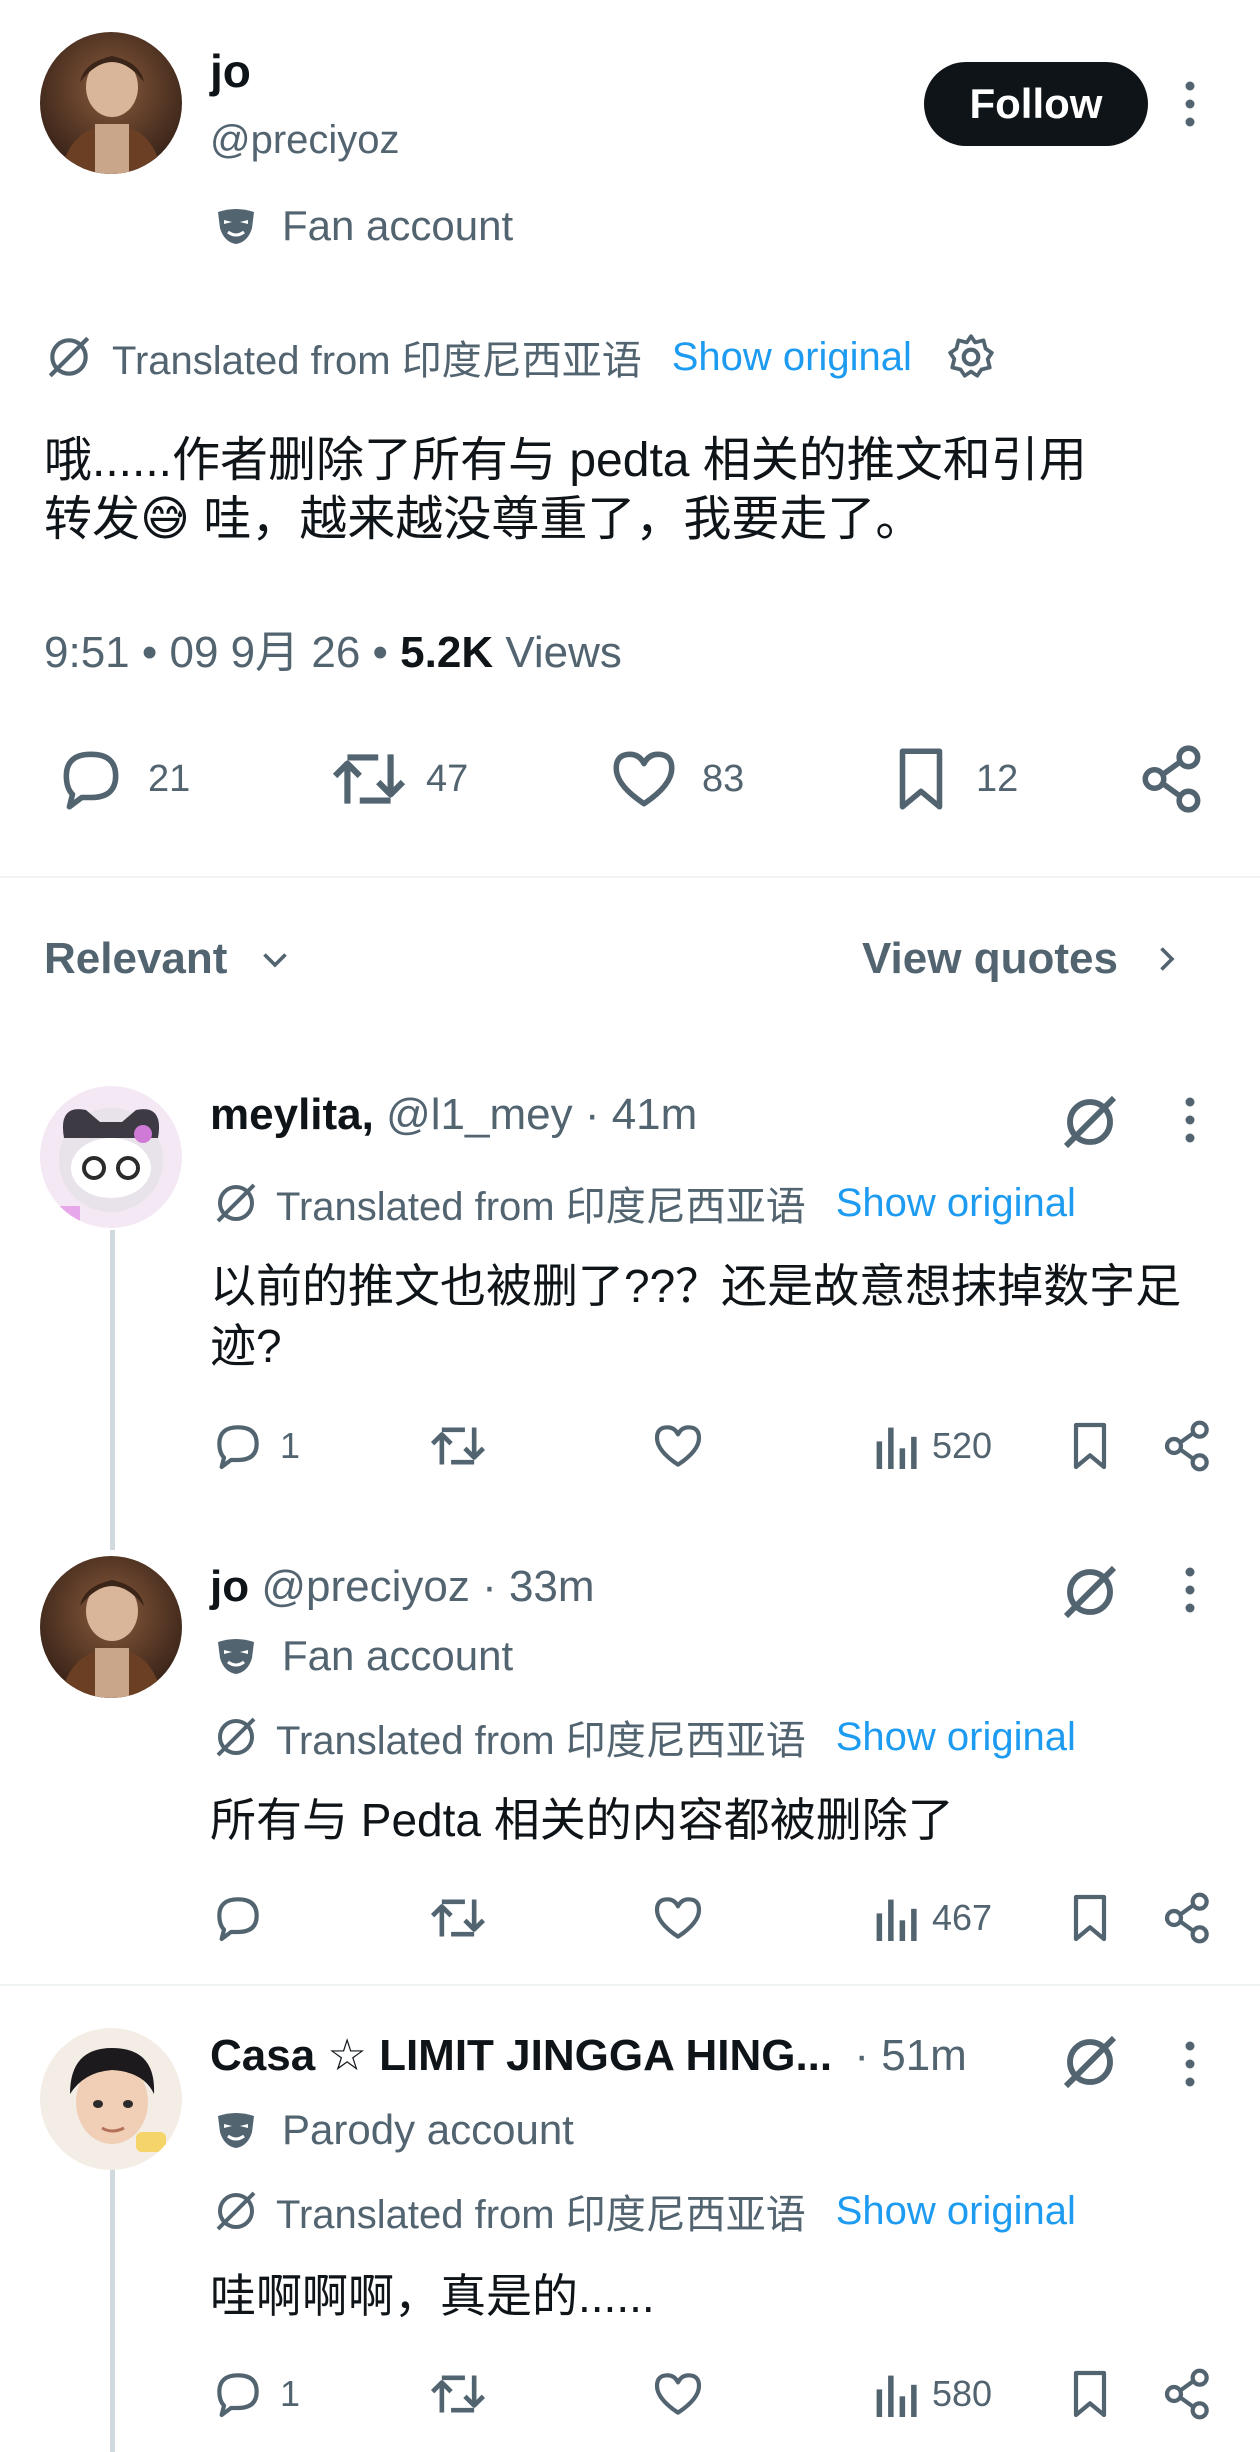 This screenshot has height=2452, width=1260. What do you see at coordinates (229, 1586) in the screenshot?
I see `reply-author-name: jo` at bounding box center [229, 1586].